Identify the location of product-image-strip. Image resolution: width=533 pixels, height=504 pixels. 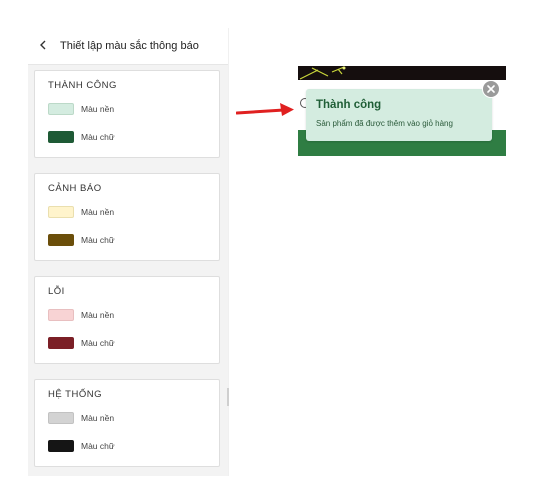
(402, 73).